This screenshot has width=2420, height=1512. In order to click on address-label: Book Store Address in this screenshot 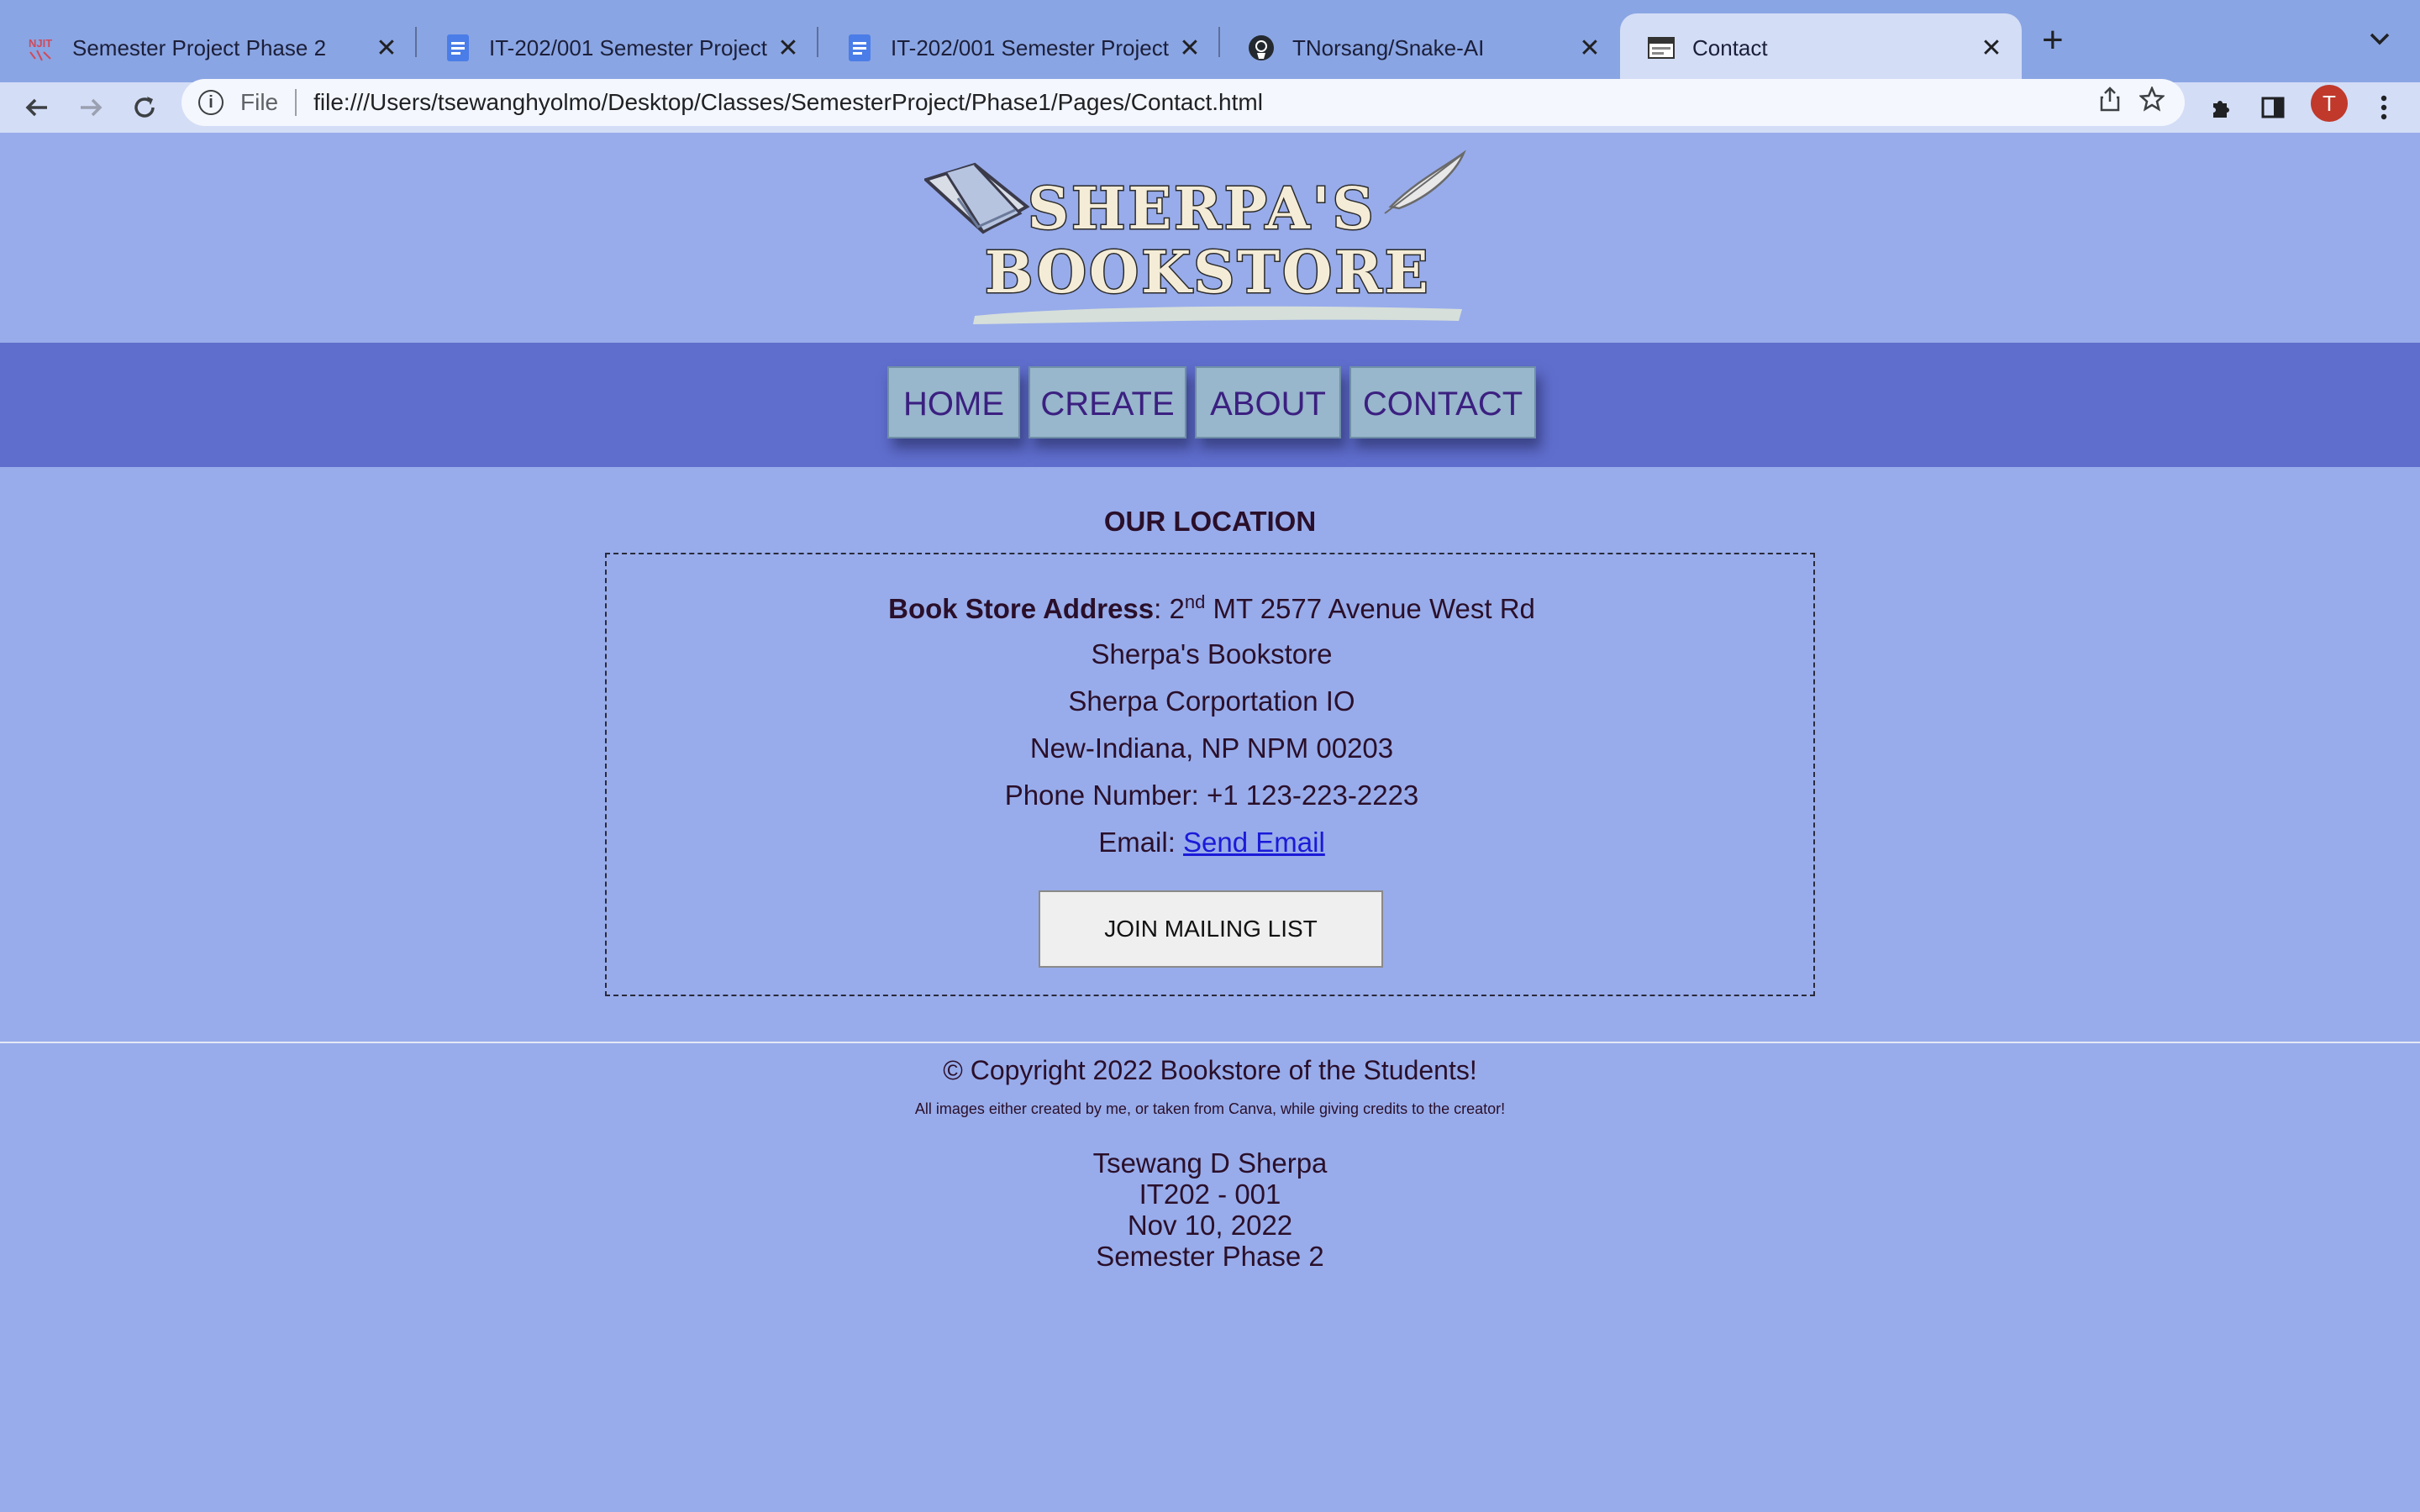, I will do `click(1022, 608)`.